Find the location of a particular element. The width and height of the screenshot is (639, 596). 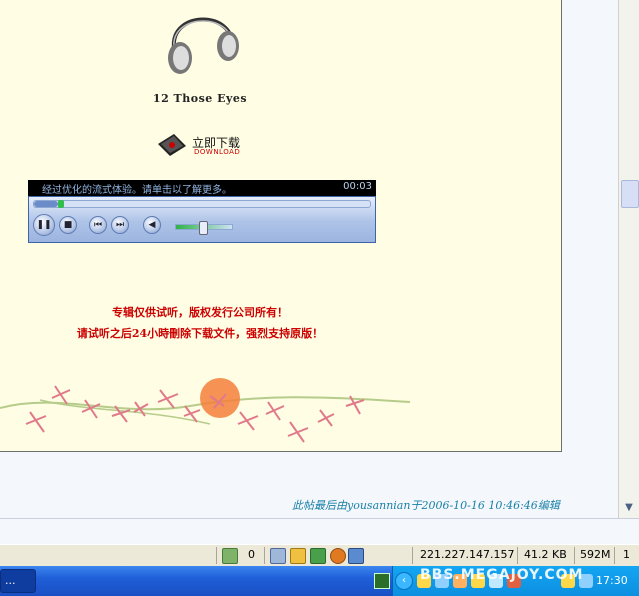

seek-progress is located at coordinates (46, 204).